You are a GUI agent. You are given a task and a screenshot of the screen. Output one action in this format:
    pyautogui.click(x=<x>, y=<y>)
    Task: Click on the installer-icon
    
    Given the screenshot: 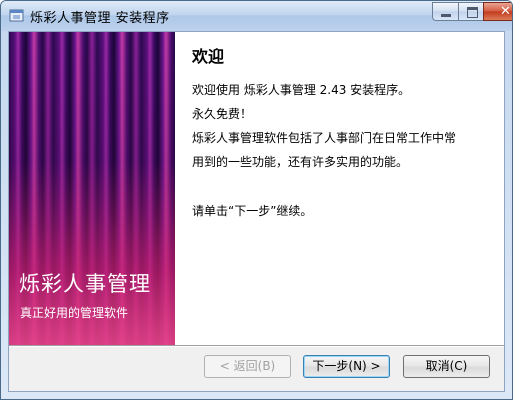 What is the action you would take?
    pyautogui.click(x=16, y=15)
    